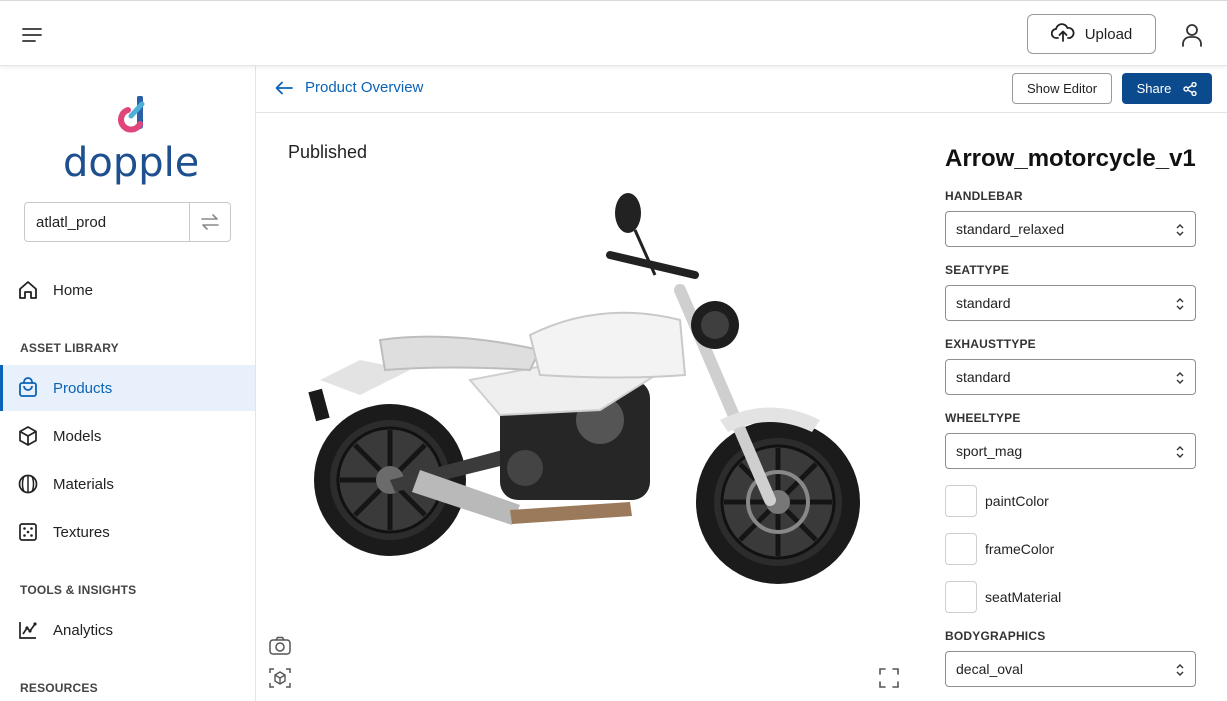 This screenshot has width=1227, height=701. I want to click on product-subheader: Product Overview Show Editor Share, so click(741, 89).